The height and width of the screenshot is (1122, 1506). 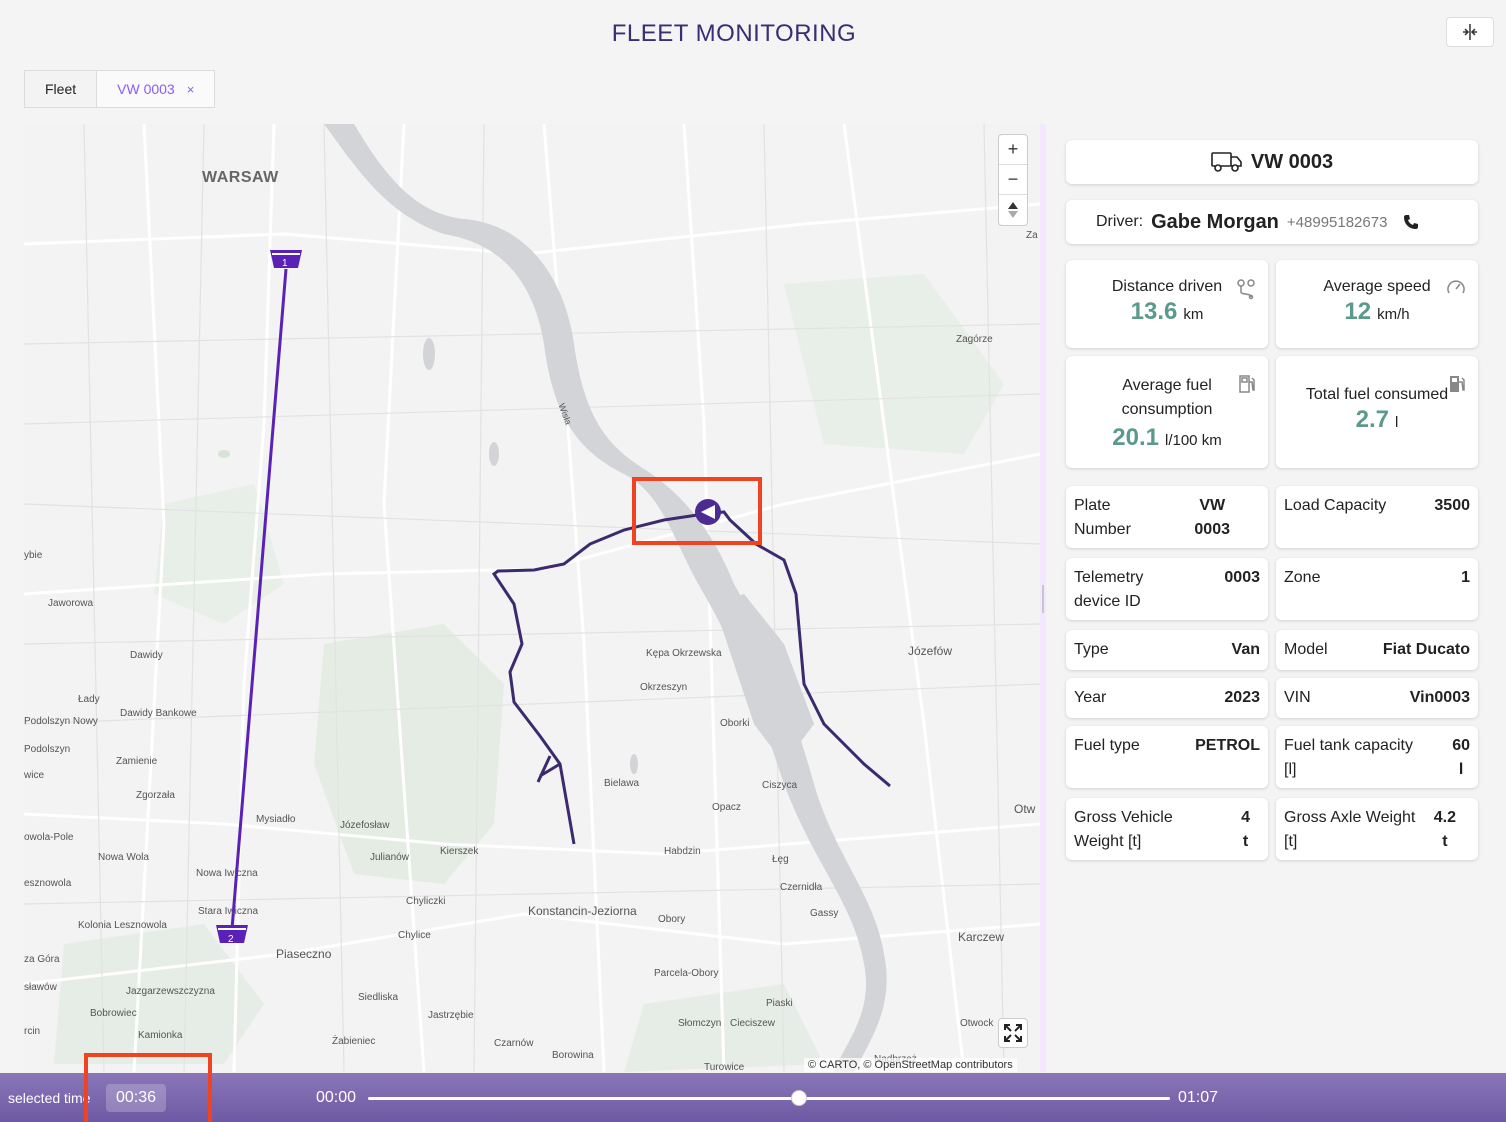 I want to click on map-label: Bobrowiec, so click(x=113, y=1013).